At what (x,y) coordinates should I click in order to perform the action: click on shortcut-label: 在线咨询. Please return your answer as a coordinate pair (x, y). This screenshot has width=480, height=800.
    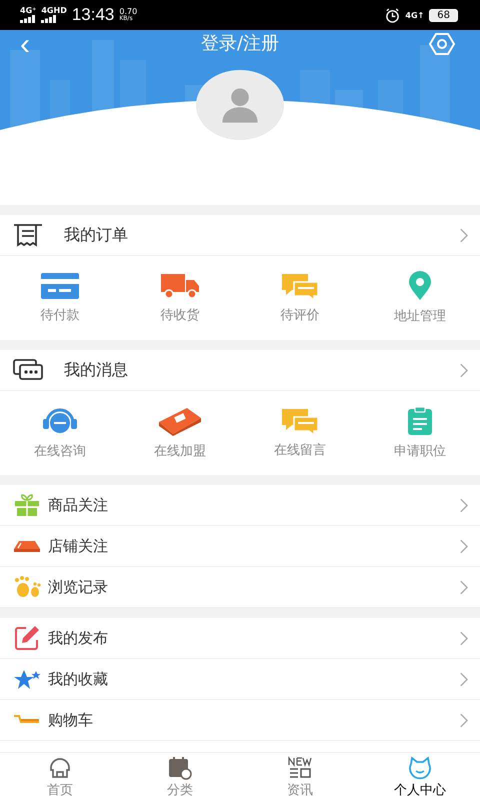
    Looking at the image, I should click on (60, 451).